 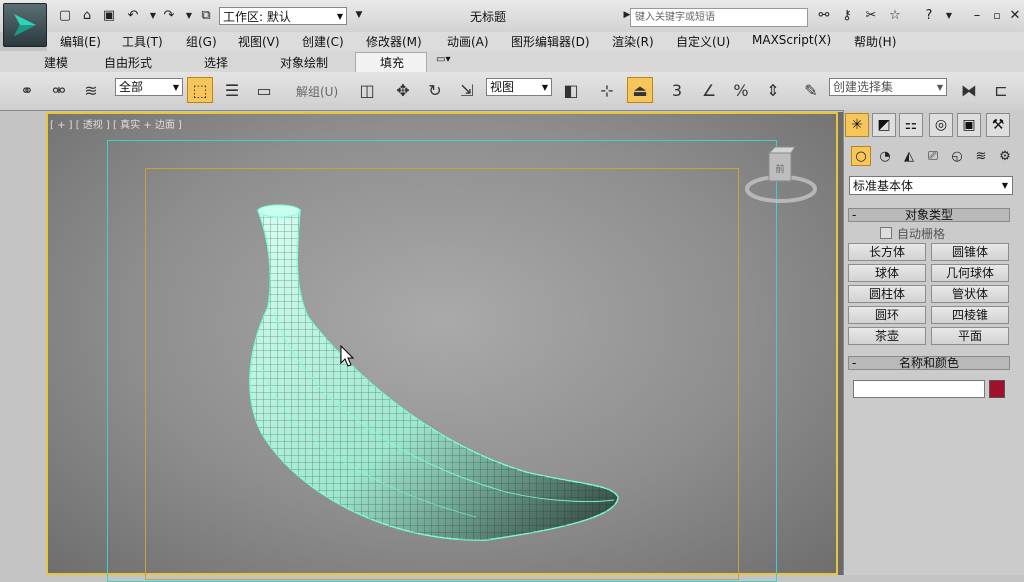 I want to click on quick-access-dropdown-icon: ▼, so click(x=359, y=15).